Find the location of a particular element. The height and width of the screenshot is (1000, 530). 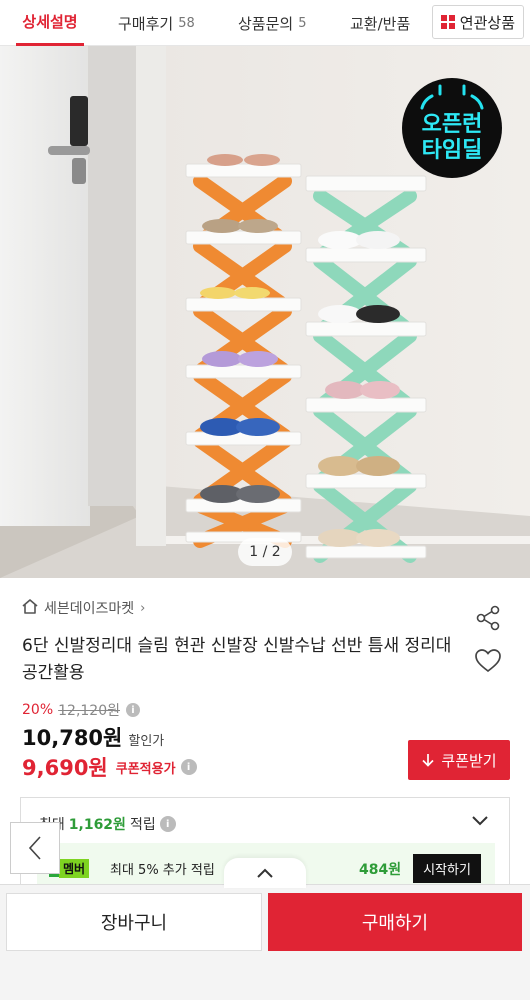

chevron-up-icon is located at coordinates (265, 873).